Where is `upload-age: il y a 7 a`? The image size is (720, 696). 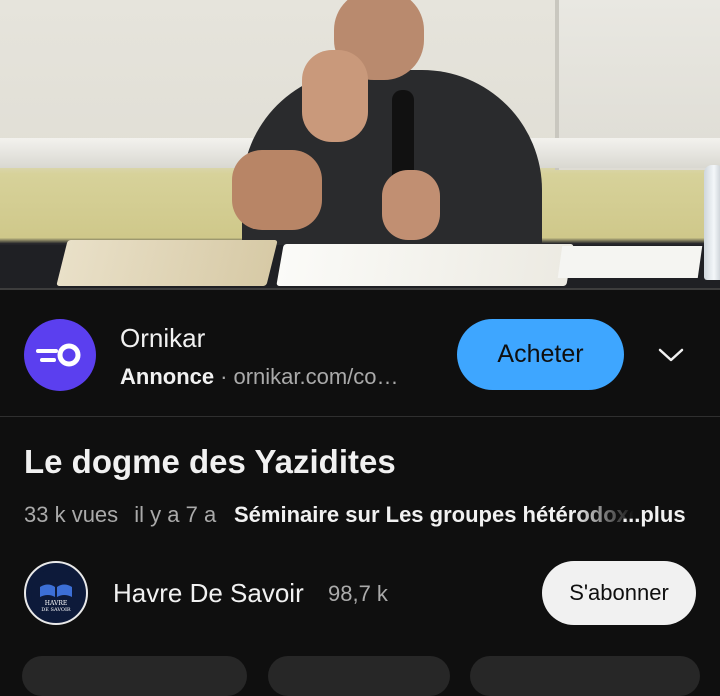 upload-age: il y a 7 a is located at coordinates (175, 514).